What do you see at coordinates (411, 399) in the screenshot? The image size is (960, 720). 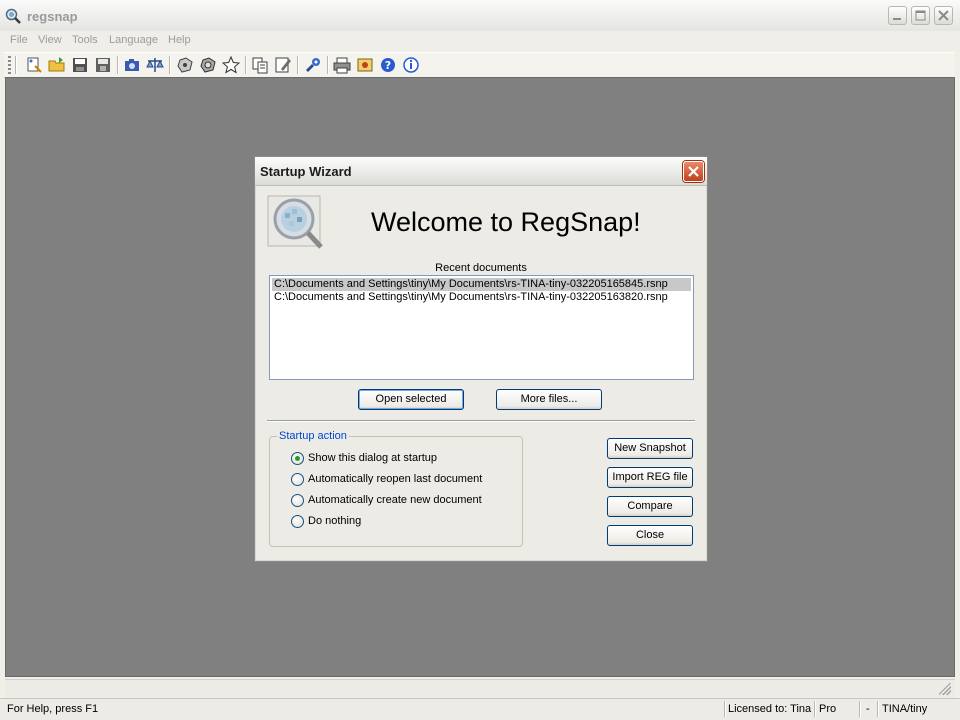 I see `open-selected-button: Open selected` at bounding box center [411, 399].